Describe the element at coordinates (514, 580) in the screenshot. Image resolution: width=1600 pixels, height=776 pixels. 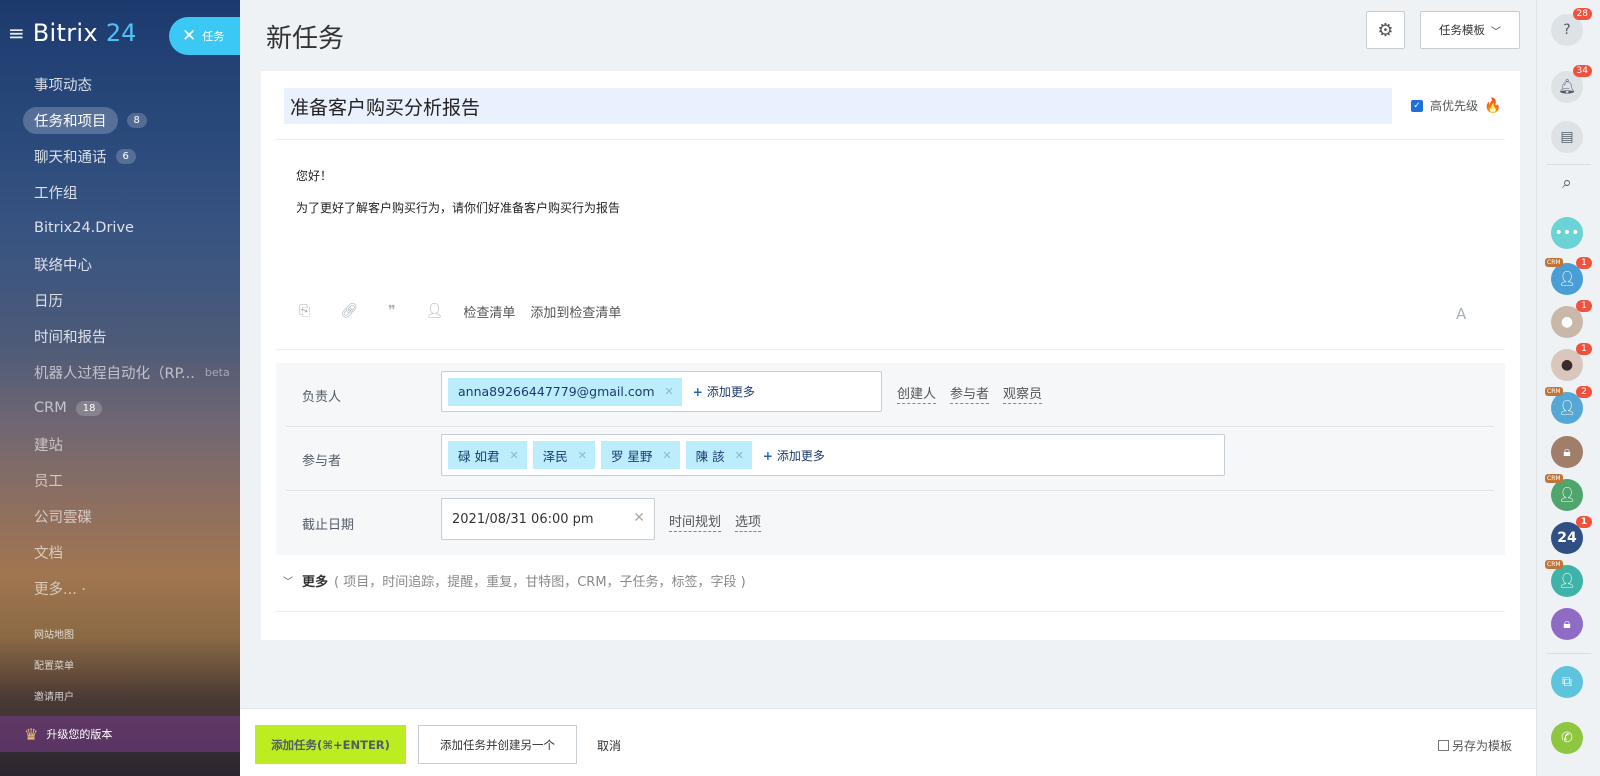
I see `more-toggle: ﹀ 更多 ( 项目，时间追踪，提醒，重复，甘特图，CRM，子任务，标签，字段 )` at that location.